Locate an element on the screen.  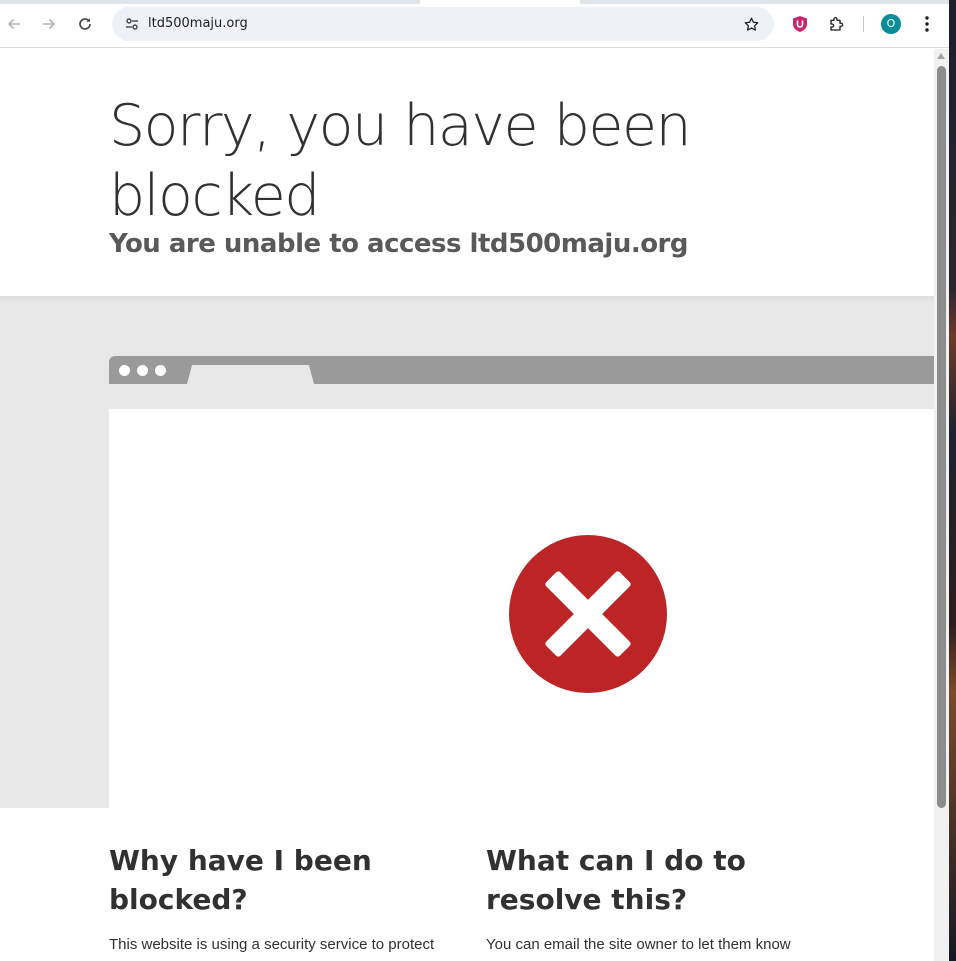
resolve-heading: What can I do to resolve this? is located at coordinates (616, 880).